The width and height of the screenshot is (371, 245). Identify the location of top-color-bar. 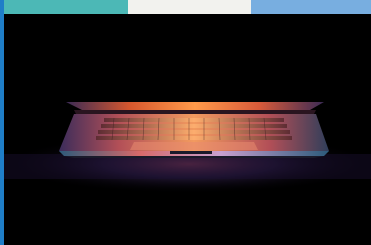
(187, 7).